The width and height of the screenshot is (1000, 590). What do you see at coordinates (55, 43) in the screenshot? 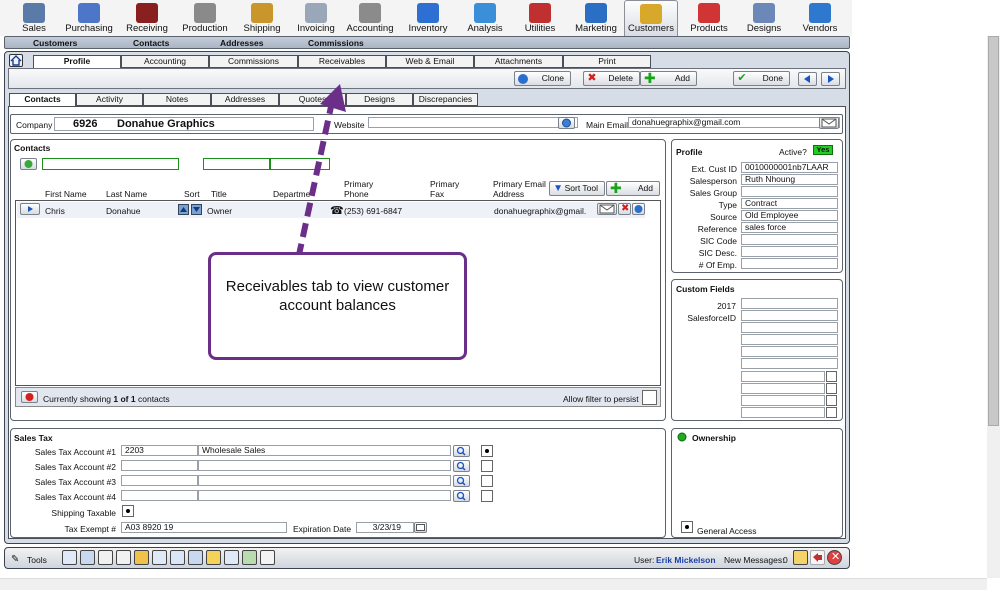
I see `submenu-customers: Customers` at bounding box center [55, 43].